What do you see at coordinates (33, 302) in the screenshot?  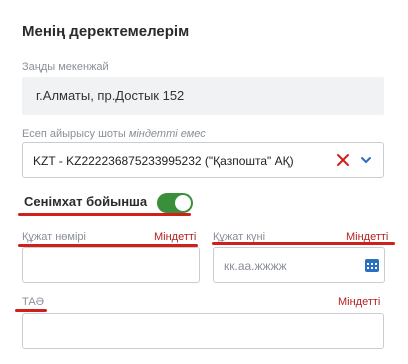 I see `fio-label: ТАӘ` at bounding box center [33, 302].